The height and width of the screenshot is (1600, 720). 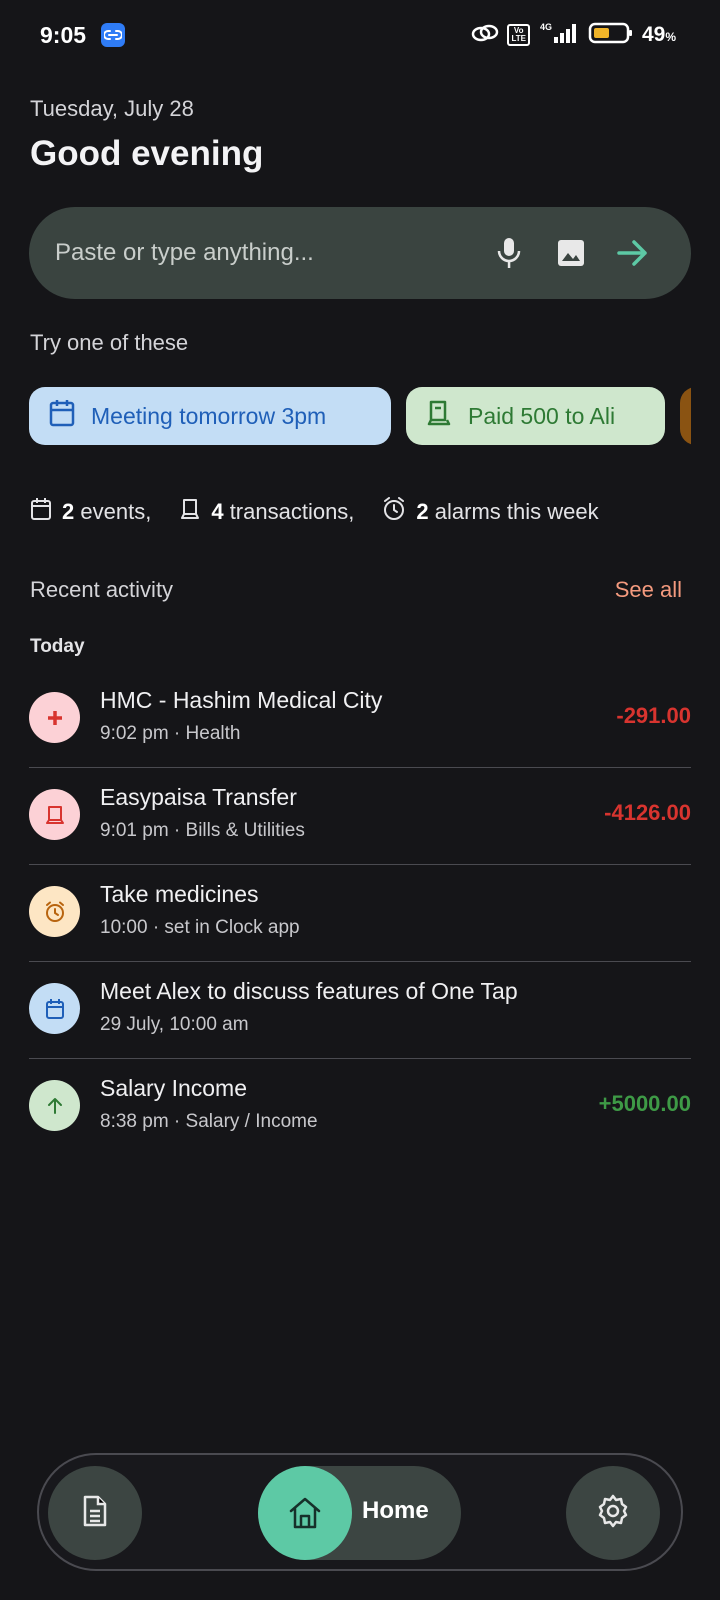 I want to click on summary-alarms: 2 alarms this week, so click(x=490, y=512).